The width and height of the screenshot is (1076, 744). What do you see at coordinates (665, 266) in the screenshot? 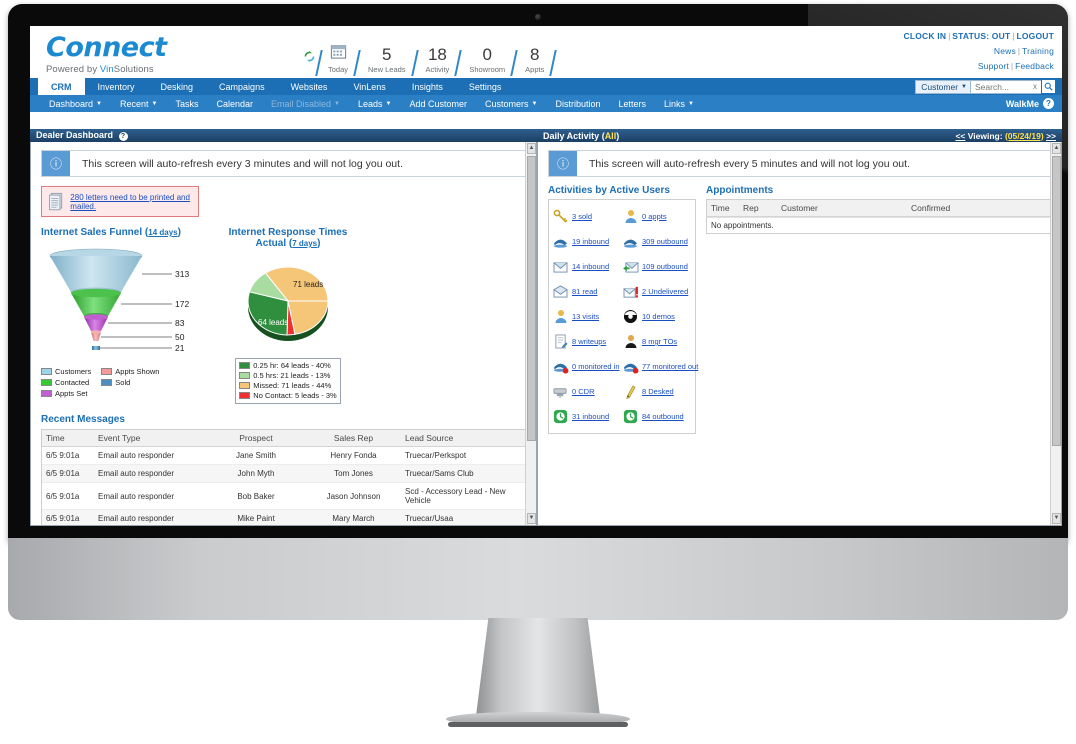
I see `activity-link: 109 outbound` at bounding box center [665, 266].